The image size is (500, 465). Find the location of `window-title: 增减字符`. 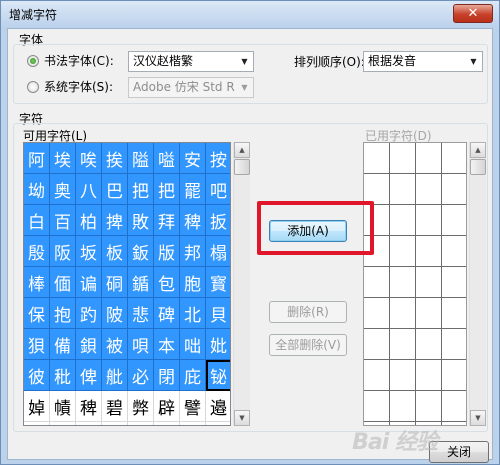

window-title: 增减字符 is located at coordinates (33, 15).